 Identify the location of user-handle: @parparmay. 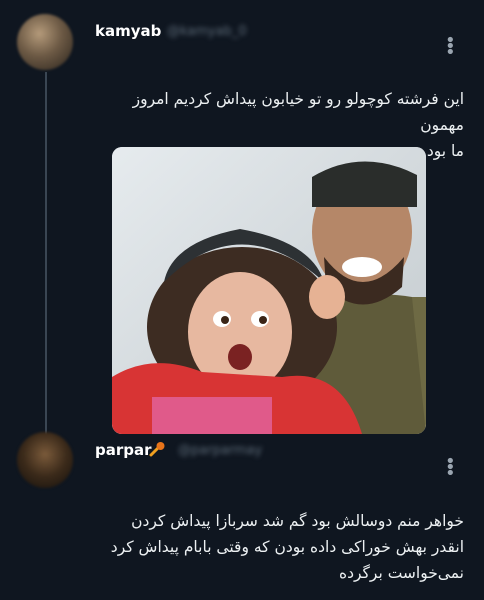
(220, 450).